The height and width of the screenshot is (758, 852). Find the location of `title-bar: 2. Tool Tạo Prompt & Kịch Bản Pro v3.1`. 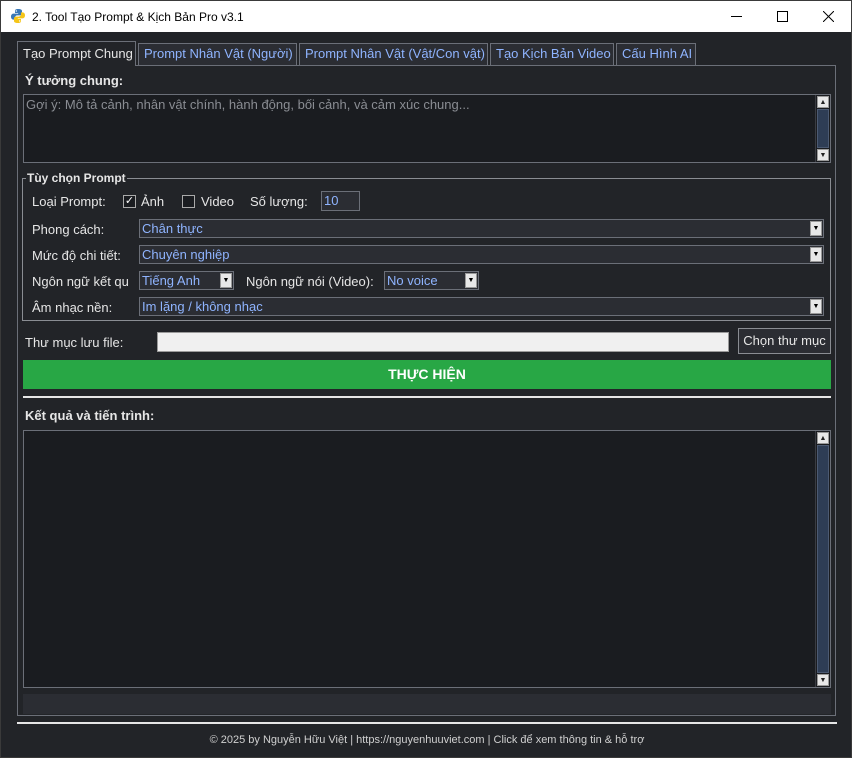

title-bar: 2. Tool Tạo Prompt & Kịch Bản Pro v3.1 is located at coordinates (426, 16).